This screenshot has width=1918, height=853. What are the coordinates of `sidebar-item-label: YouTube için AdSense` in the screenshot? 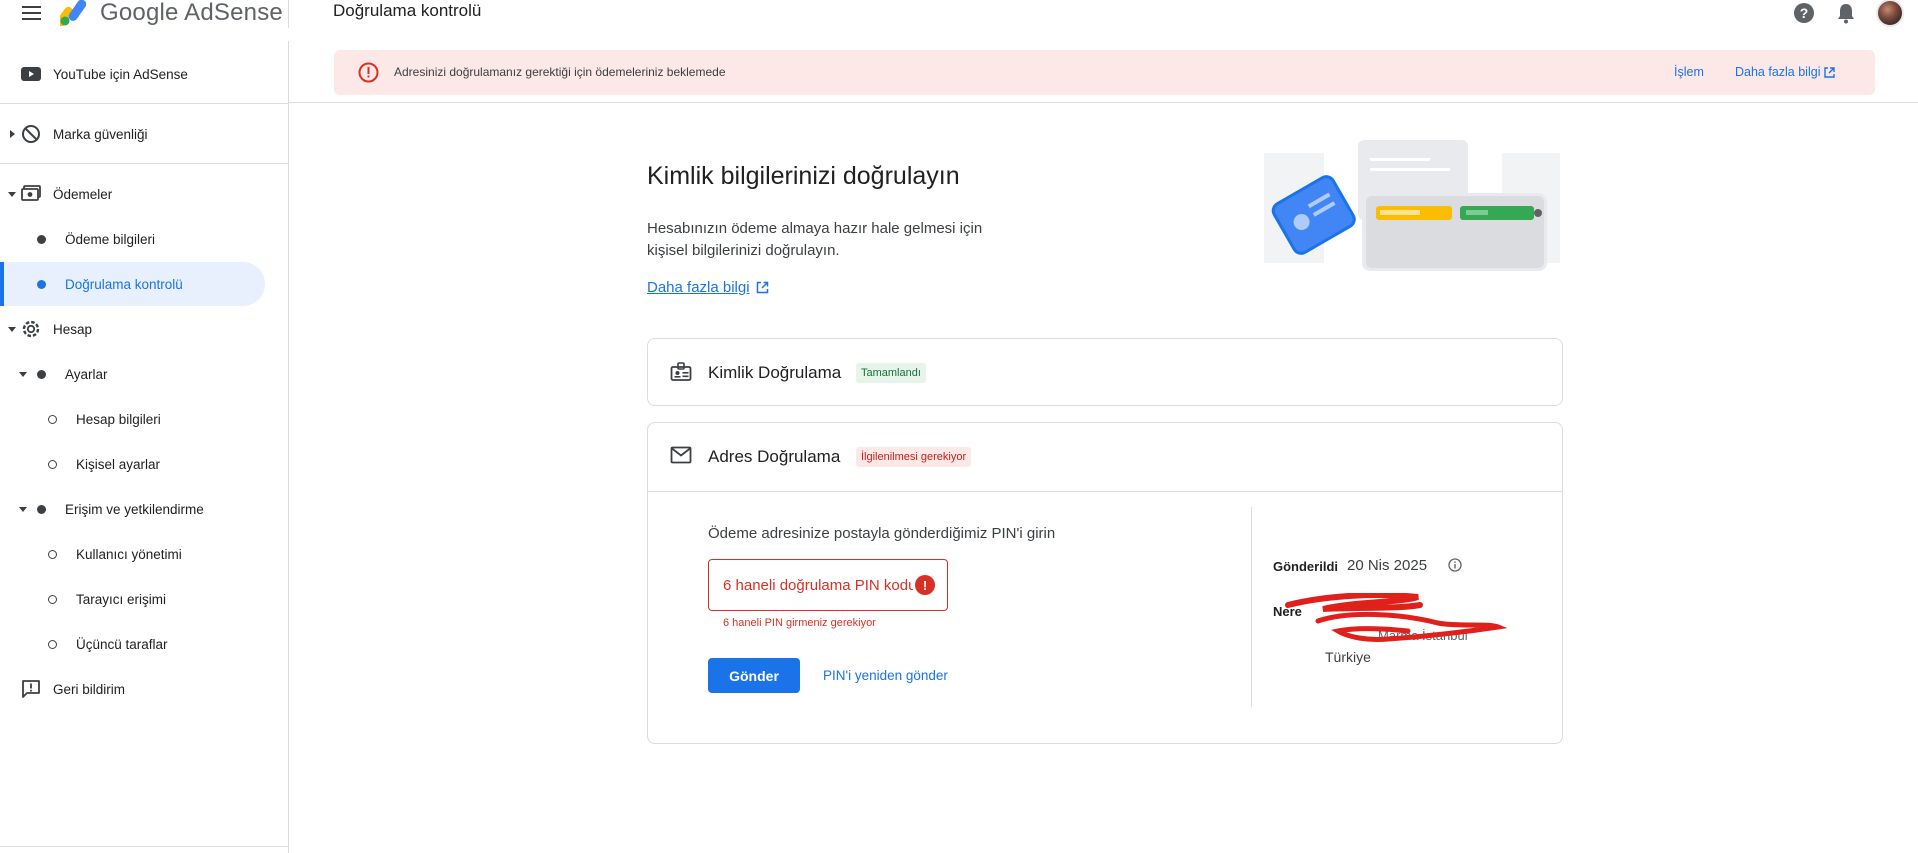 It's located at (120, 74).